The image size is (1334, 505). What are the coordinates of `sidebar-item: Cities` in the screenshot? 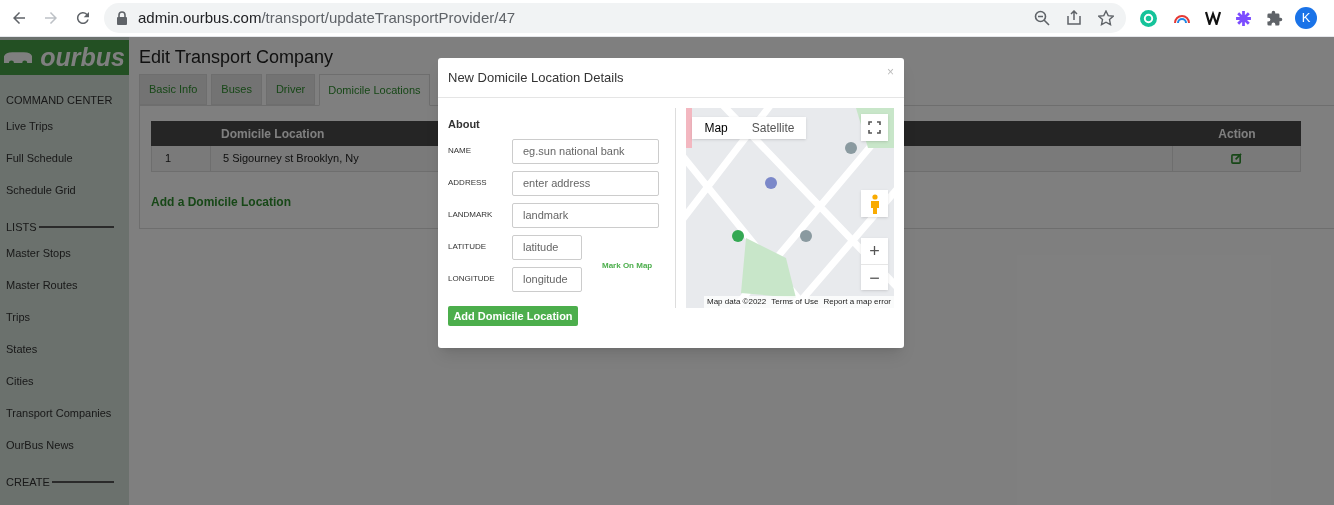 It's located at (64, 381).